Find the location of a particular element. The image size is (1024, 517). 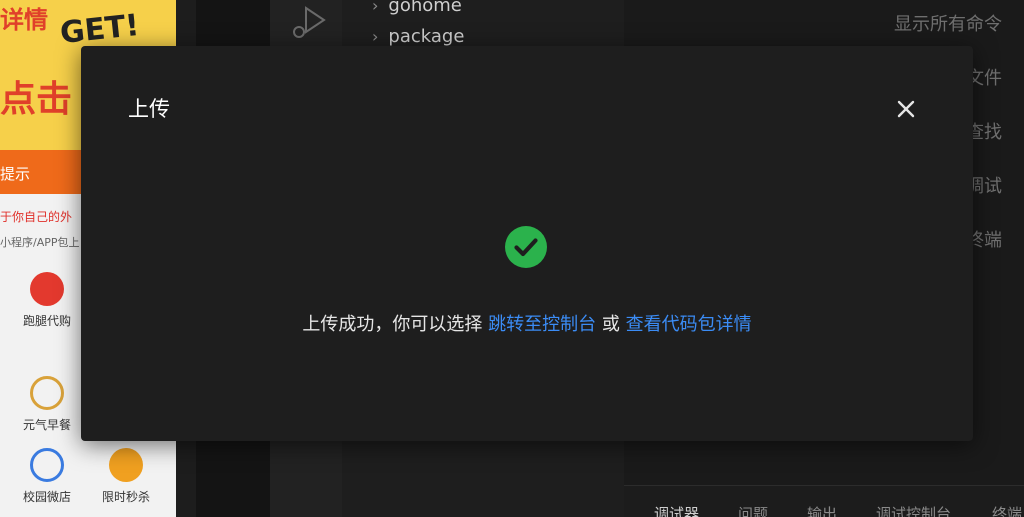

shop-icon is located at coordinates (47, 465).